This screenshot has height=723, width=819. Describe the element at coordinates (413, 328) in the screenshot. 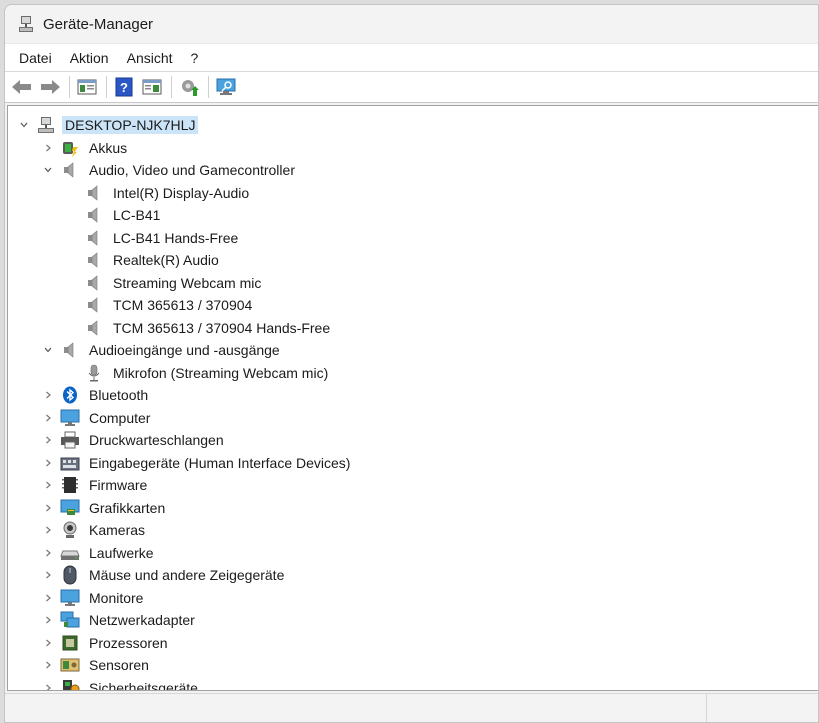

I see `tree-device: TCM 365613 / 370904 Hands-Free` at that location.